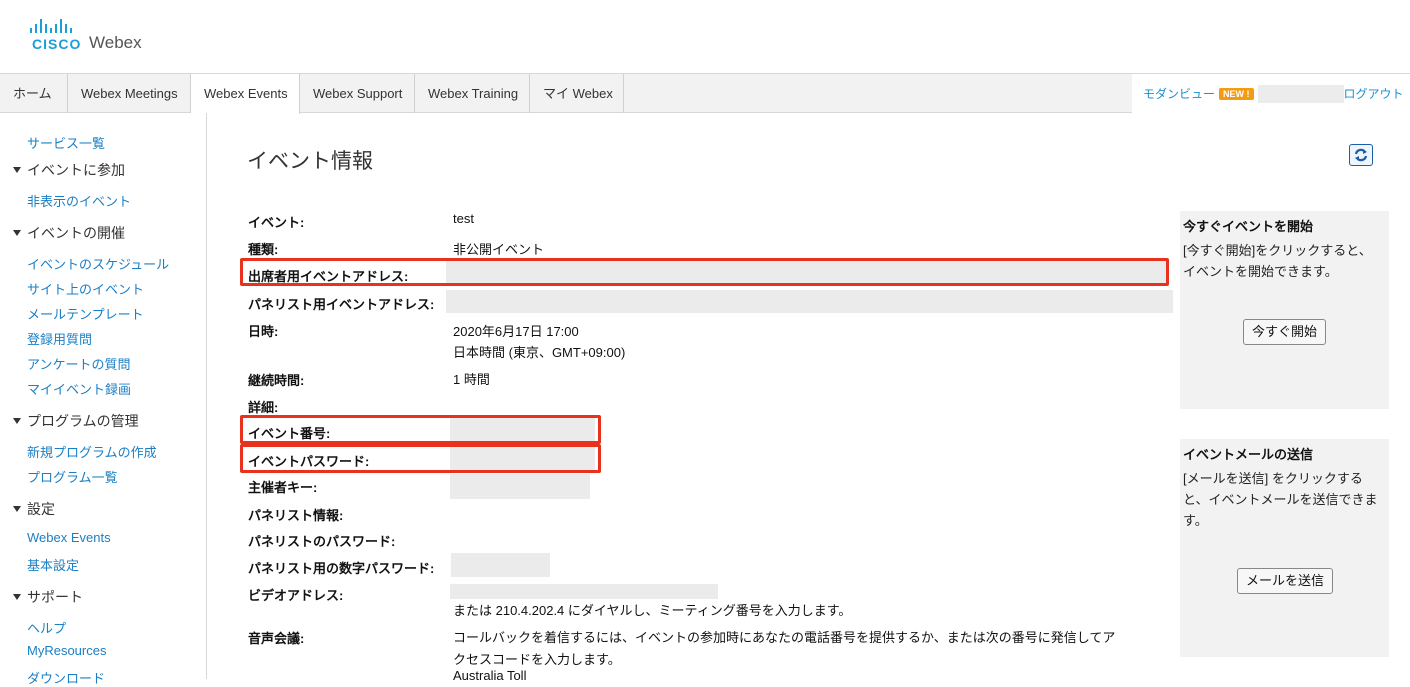 This screenshot has width=1410, height=687. What do you see at coordinates (98, 263) in the screenshot?
I see `sidebar-item-schedule: イベントのスケジュール` at bounding box center [98, 263].